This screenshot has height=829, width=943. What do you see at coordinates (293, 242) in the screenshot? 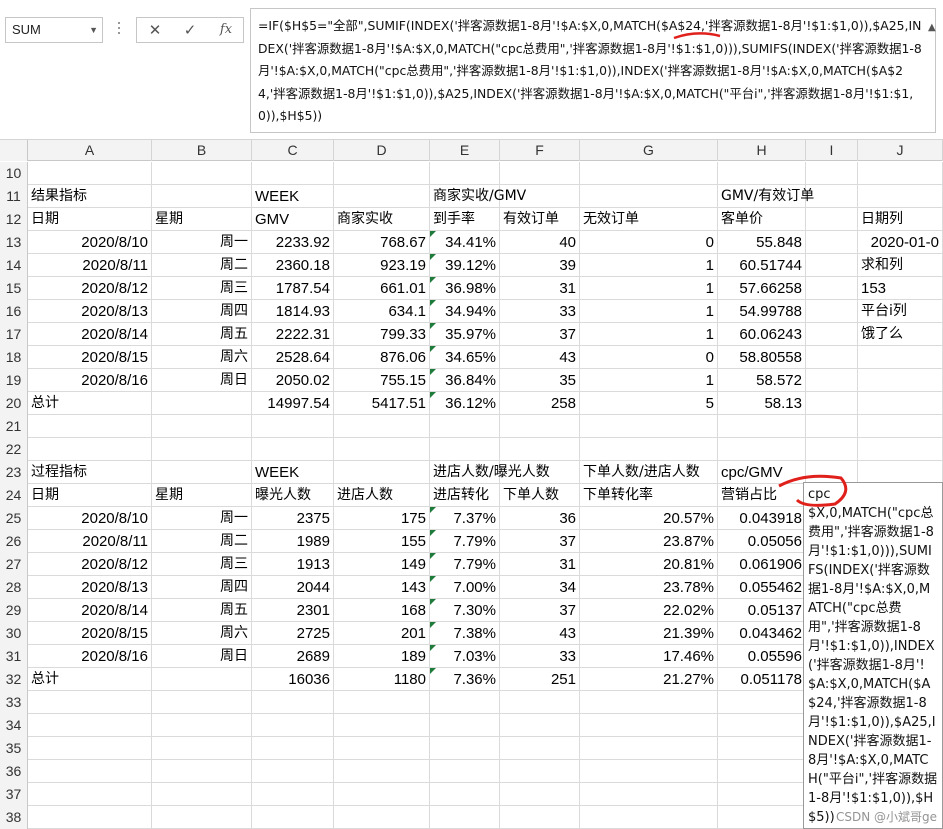
I see `cell-c13: 2233.92` at bounding box center [293, 242].